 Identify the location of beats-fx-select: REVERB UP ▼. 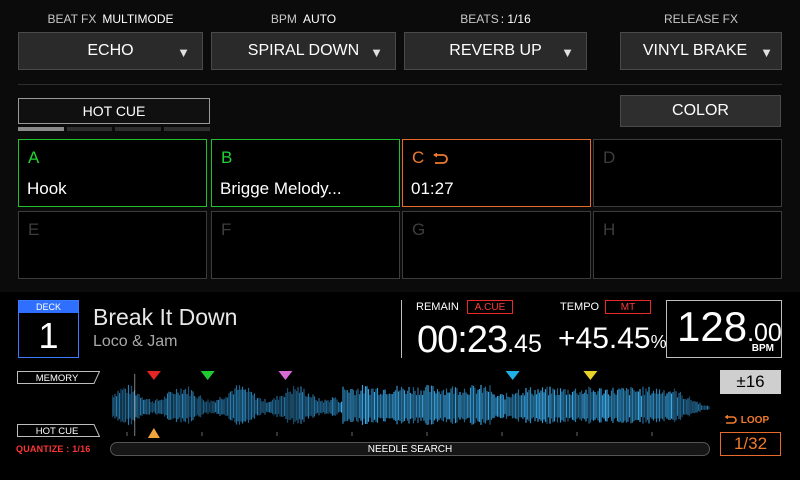
(495, 51).